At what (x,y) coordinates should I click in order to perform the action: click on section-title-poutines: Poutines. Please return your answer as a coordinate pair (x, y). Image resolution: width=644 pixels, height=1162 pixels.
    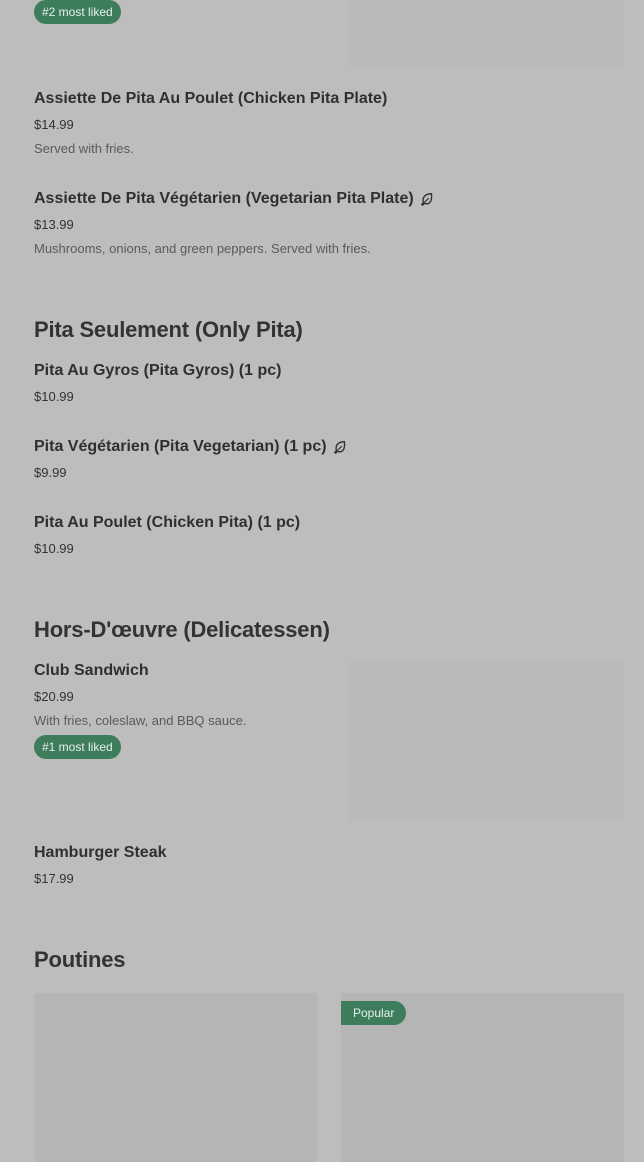
    Looking at the image, I should click on (80, 959).